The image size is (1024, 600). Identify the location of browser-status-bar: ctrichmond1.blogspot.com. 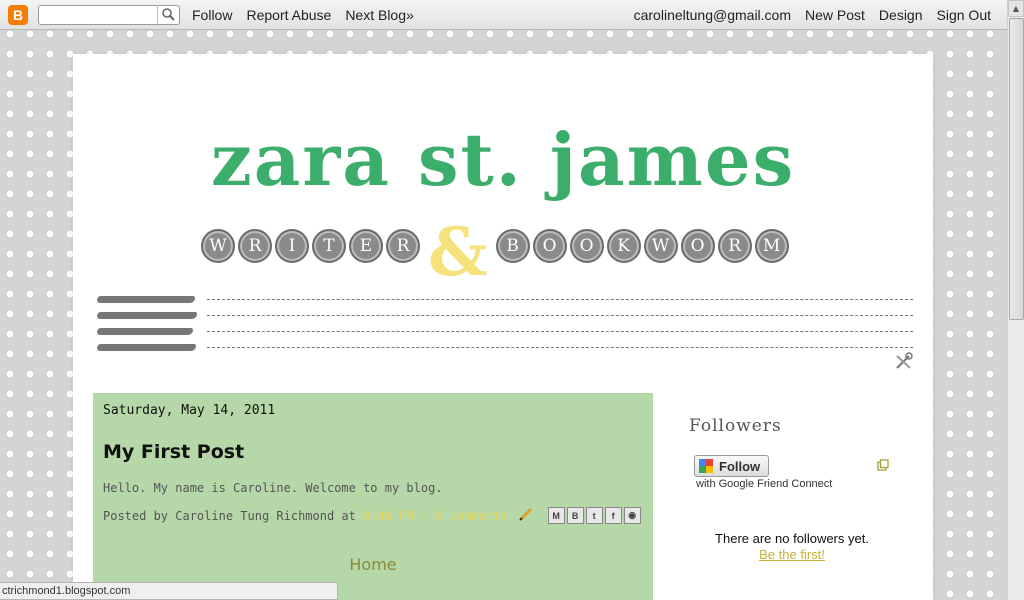
(169, 591).